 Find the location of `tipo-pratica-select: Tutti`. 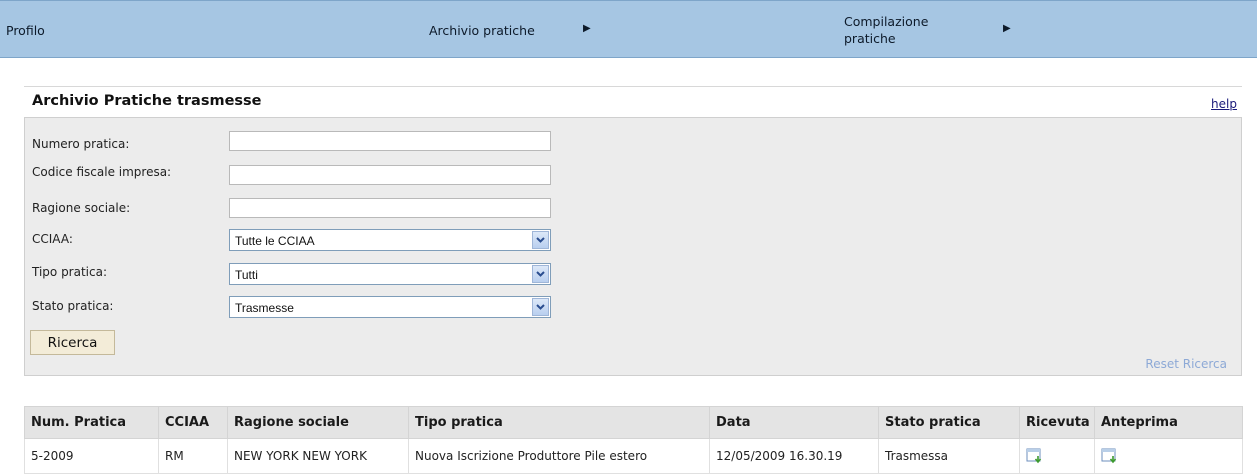

tipo-pratica-select: Tutti is located at coordinates (390, 274).